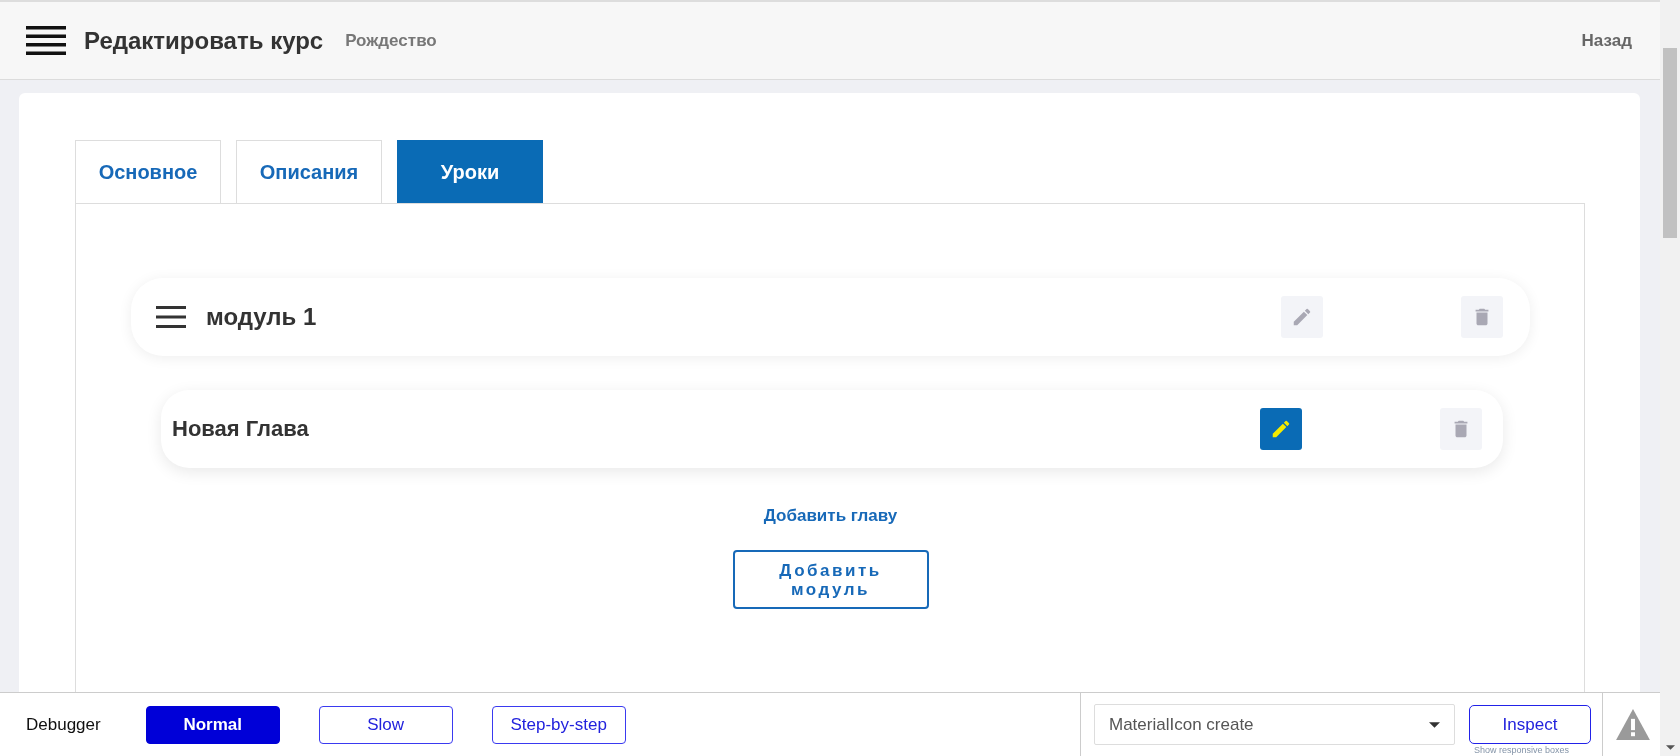  I want to click on component-select: MaterialIcon create, so click(1274, 724).